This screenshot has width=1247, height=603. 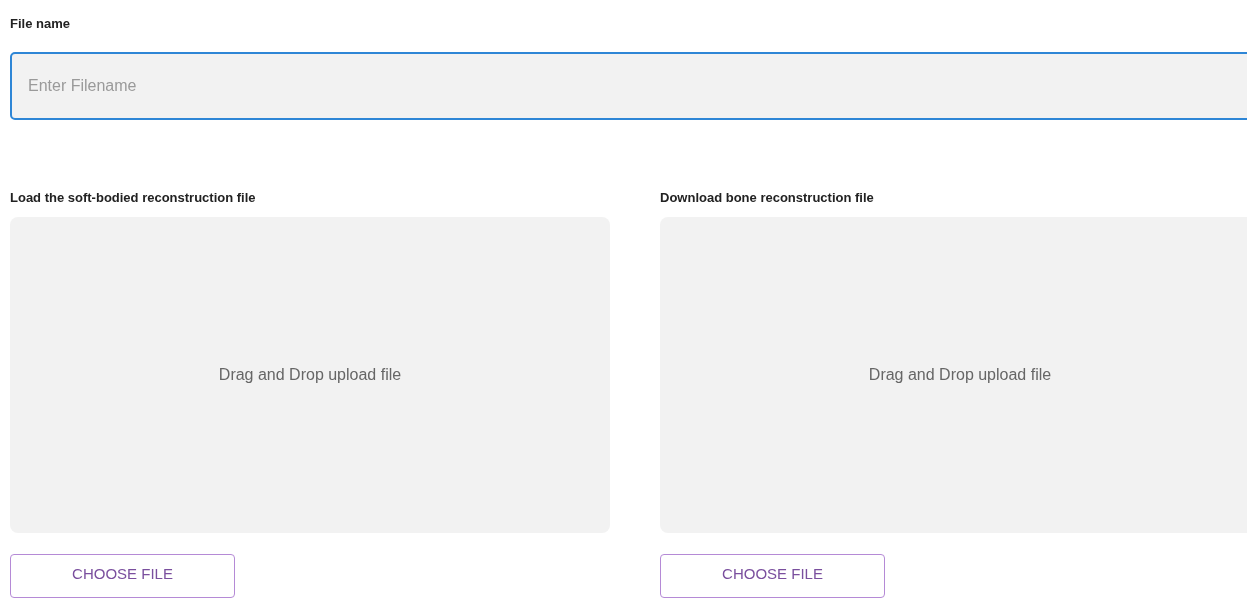 What do you see at coordinates (628, 86) in the screenshot?
I see `filename-input-field: Enter Filename` at bounding box center [628, 86].